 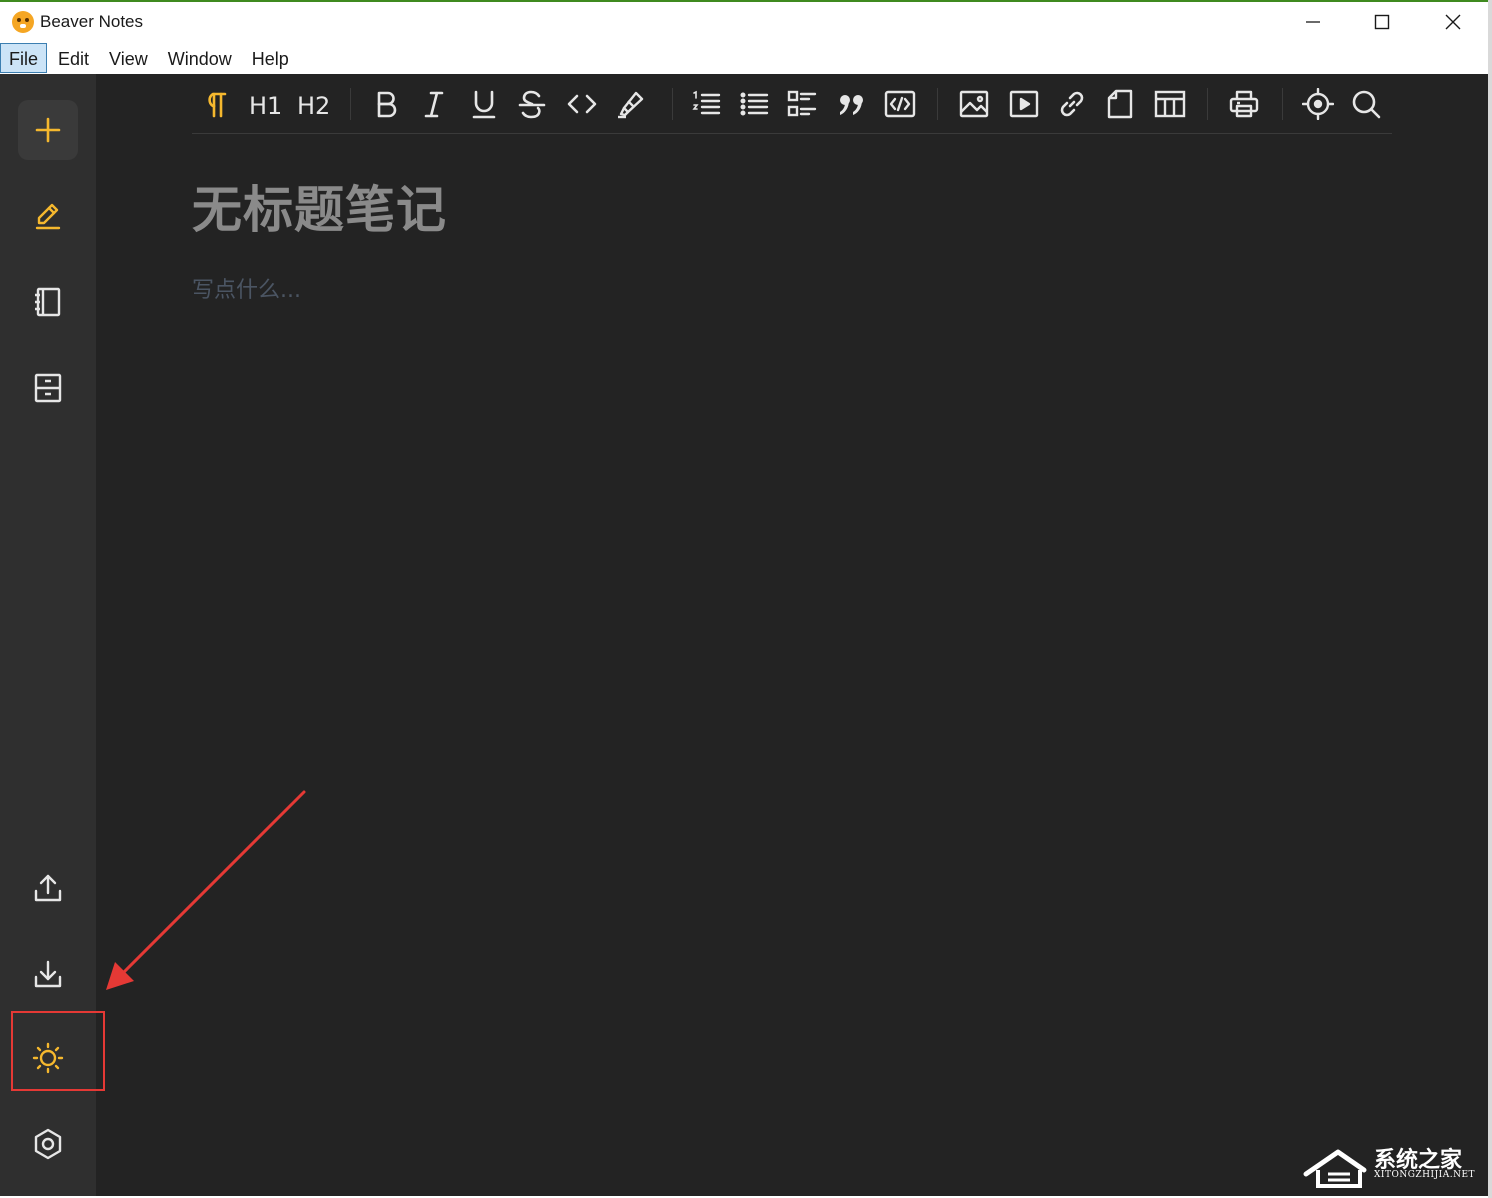 I want to click on archive-button, so click(x=48, y=388).